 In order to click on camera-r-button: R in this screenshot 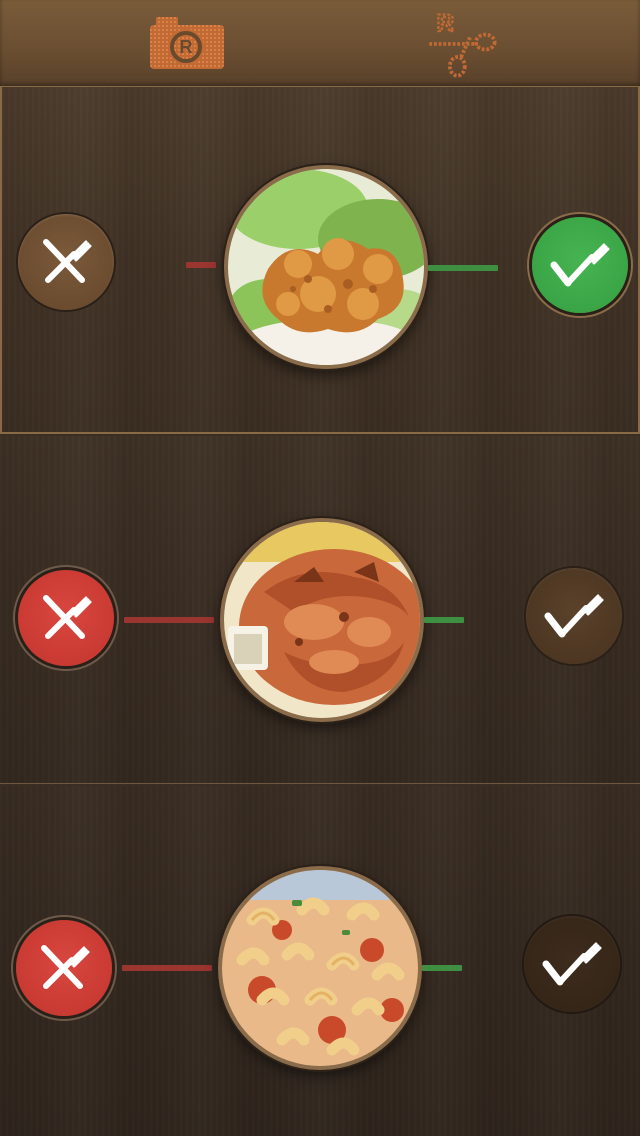, I will do `click(186, 43)`.